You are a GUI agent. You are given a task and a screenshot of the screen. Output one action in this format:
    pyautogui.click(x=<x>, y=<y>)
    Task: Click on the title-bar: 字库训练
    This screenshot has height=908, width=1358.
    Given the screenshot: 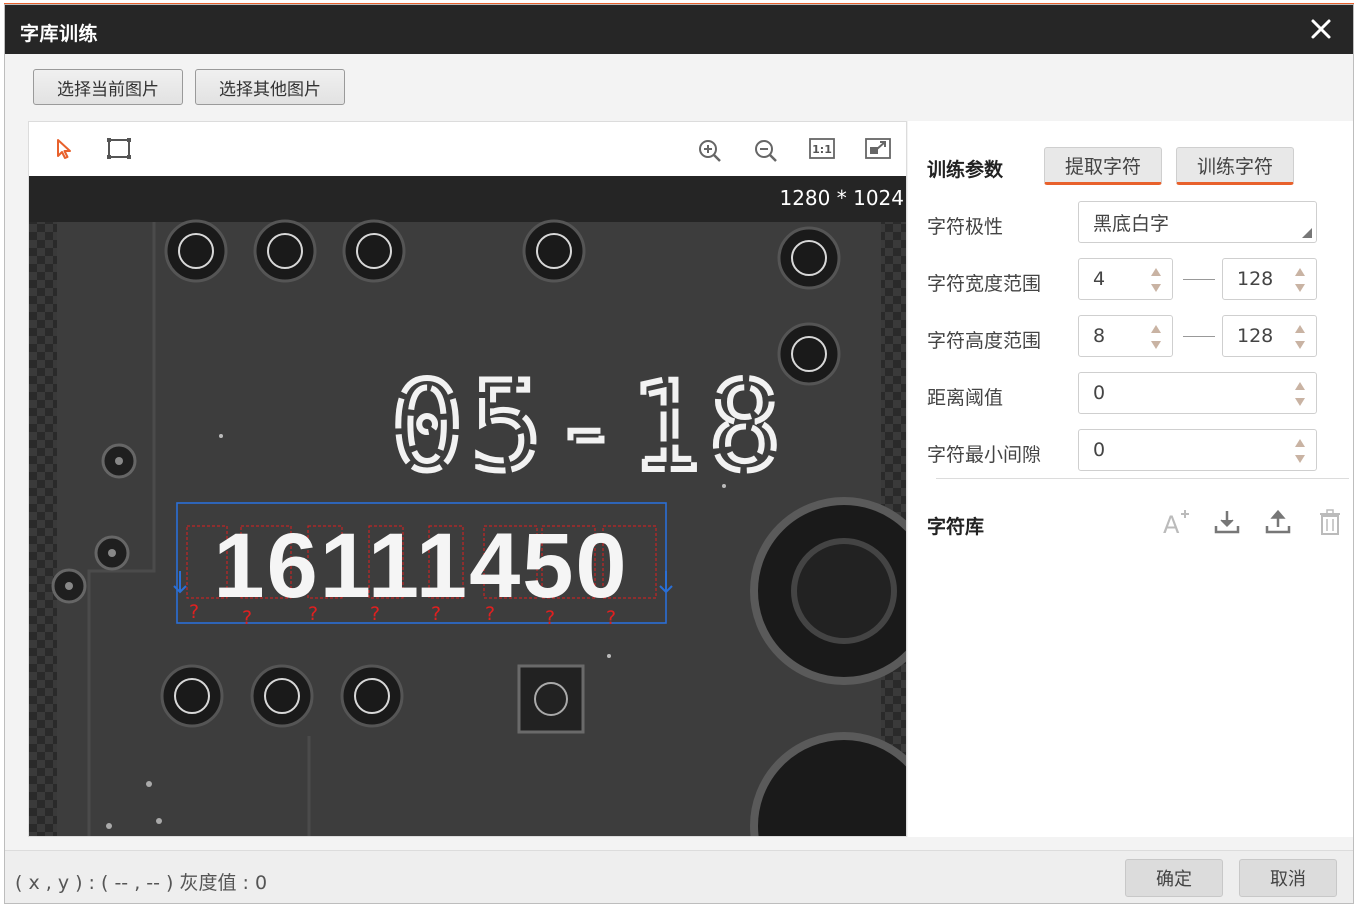 What is the action you would take?
    pyautogui.click(x=679, y=29)
    